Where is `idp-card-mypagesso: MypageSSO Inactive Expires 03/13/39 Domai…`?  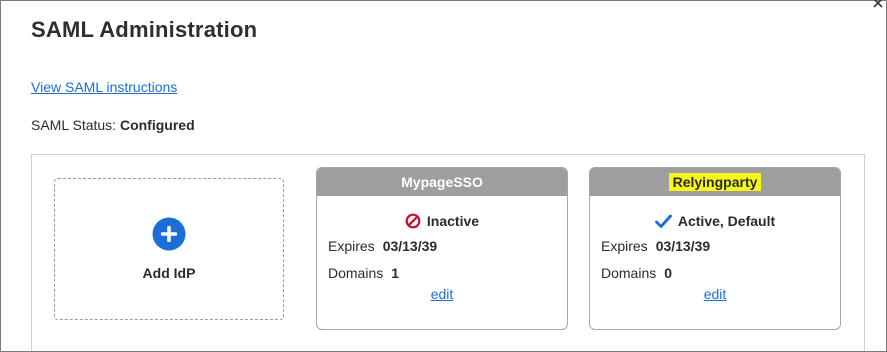 idp-card-mypagesso: MypageSSO Inactive Expires 03/13/39 Domai… is located at coordinates (442, 248).